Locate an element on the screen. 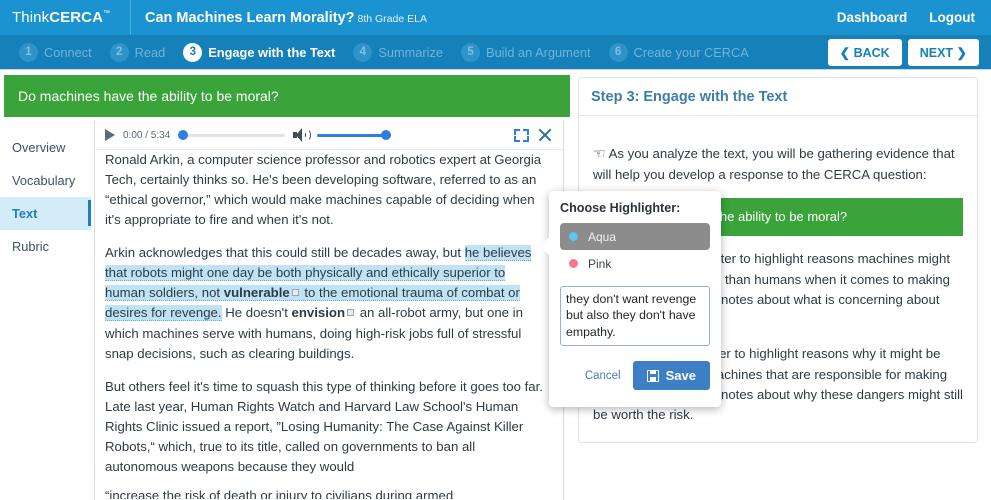 This screenshot has width=991, height=500. expand-corner-br is located at coordinates (526, 138).